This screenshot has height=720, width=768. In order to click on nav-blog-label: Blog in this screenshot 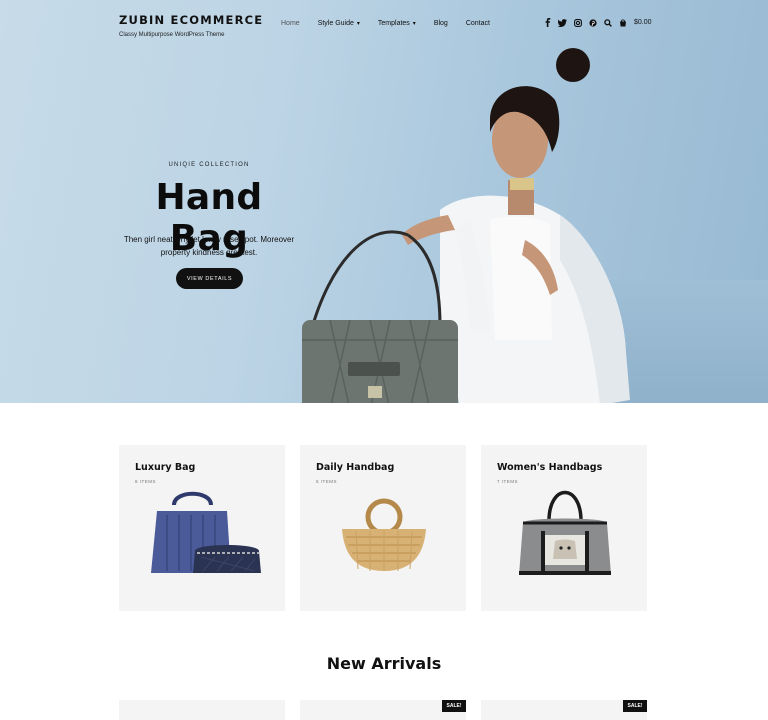, I will do `click(440, 23)`.